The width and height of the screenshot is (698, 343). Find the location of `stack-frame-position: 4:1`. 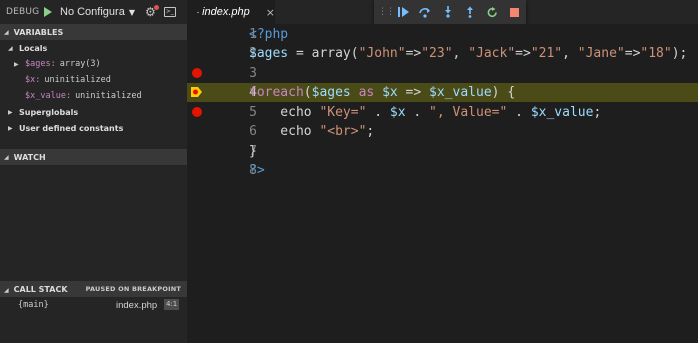

stack-frame-position: 4:1 is located at coordinates (172, 304).